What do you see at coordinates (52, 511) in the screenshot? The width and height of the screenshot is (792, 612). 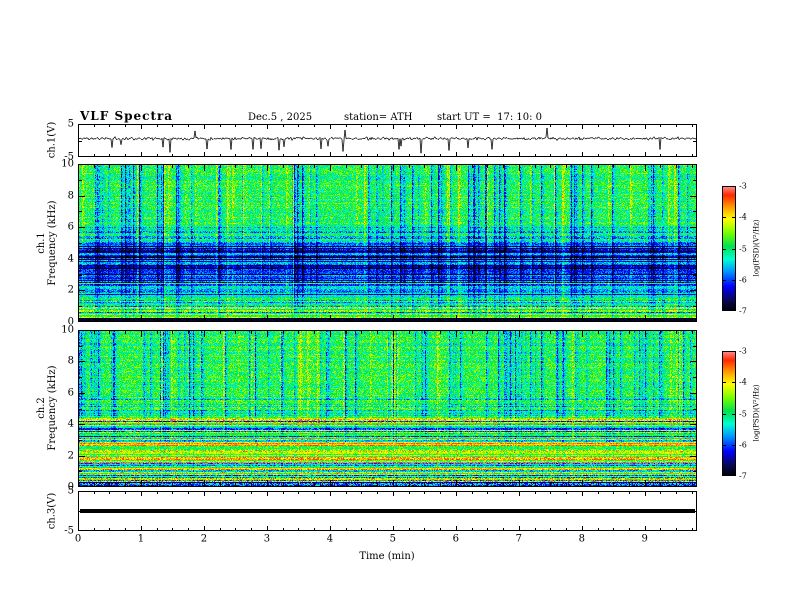 I see `ch3-voltage-axis-label: ch.3(V)` at bounding box center [52, 511].